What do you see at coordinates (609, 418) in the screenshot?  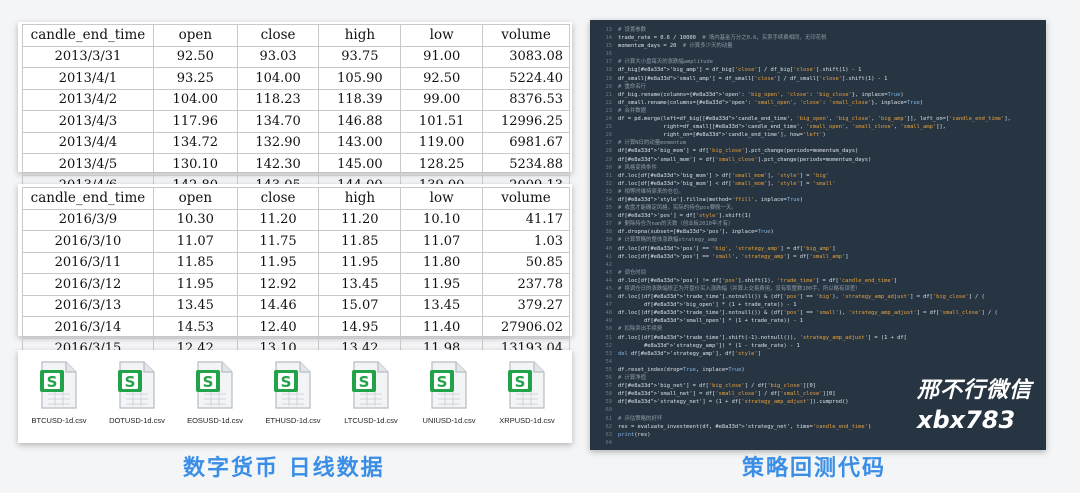 I see `line-number: 61` at bounding box center [609, 418].